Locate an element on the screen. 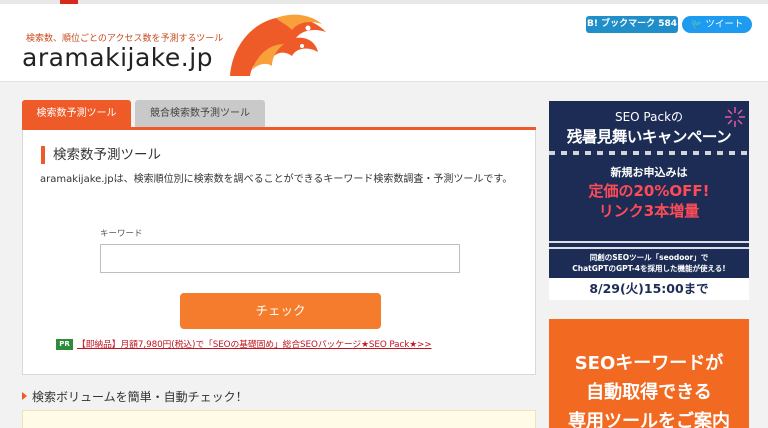  top-strip is located at coordinates (384, 2).